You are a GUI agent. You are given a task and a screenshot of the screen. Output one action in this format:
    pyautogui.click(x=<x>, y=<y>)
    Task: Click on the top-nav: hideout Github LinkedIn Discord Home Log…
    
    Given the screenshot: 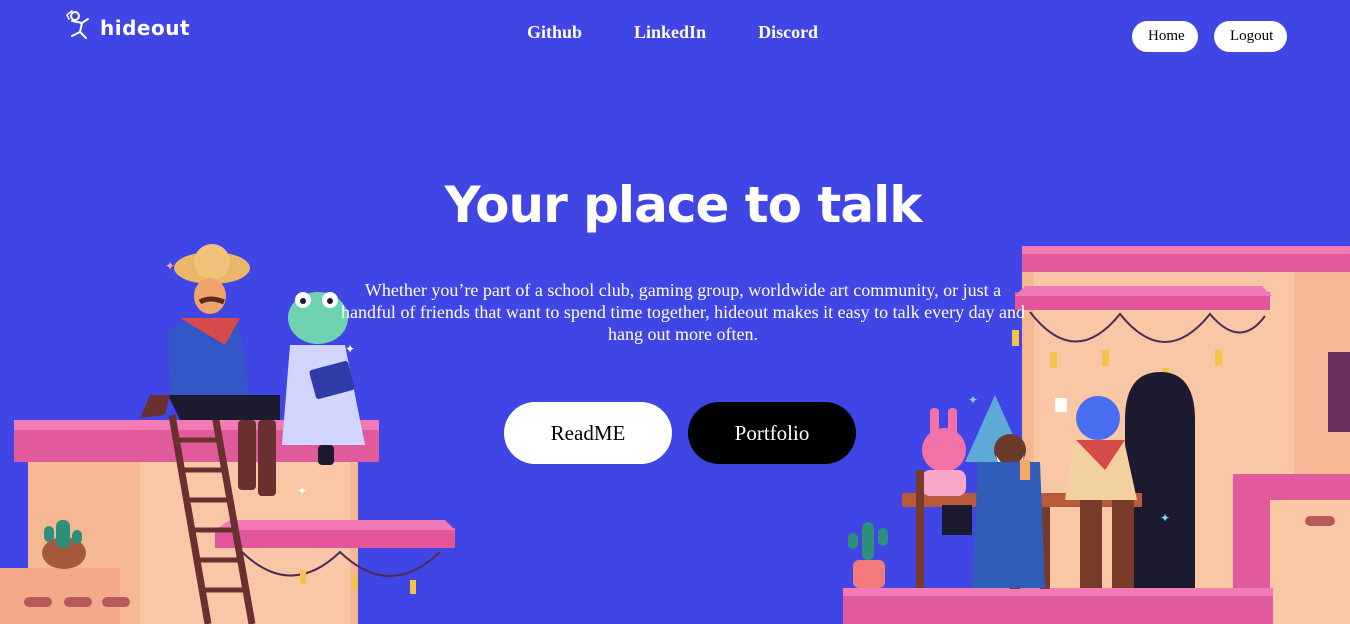 What is the action you would take?
    pyautogui.click(x=675, y=36)
    